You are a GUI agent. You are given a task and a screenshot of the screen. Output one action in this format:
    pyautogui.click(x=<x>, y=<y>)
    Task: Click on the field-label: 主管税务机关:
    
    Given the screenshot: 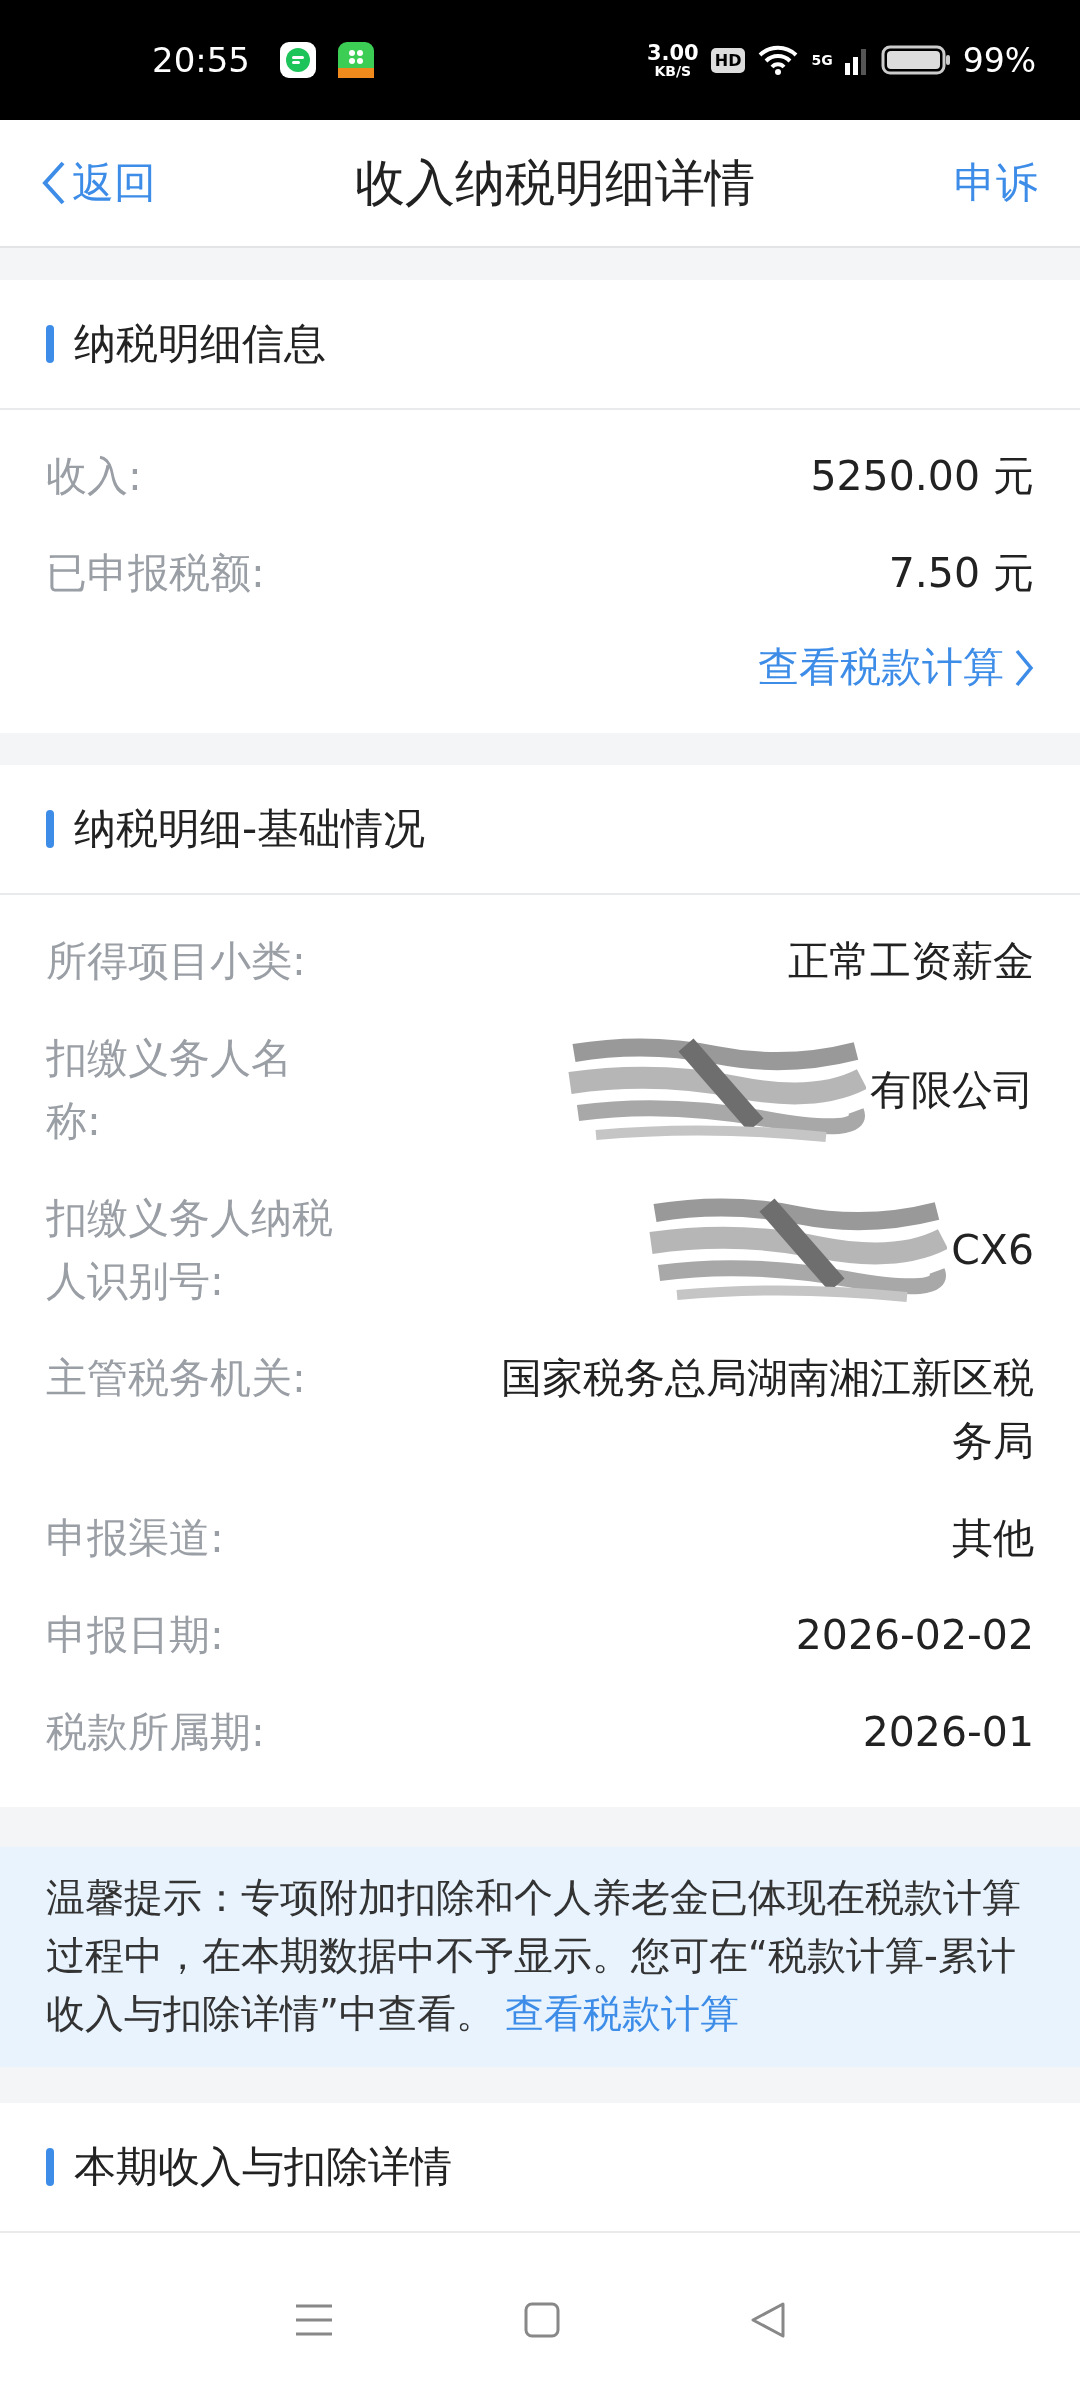 What is the action you would take?
    pyautogui.click(x=176, y=1378)
    